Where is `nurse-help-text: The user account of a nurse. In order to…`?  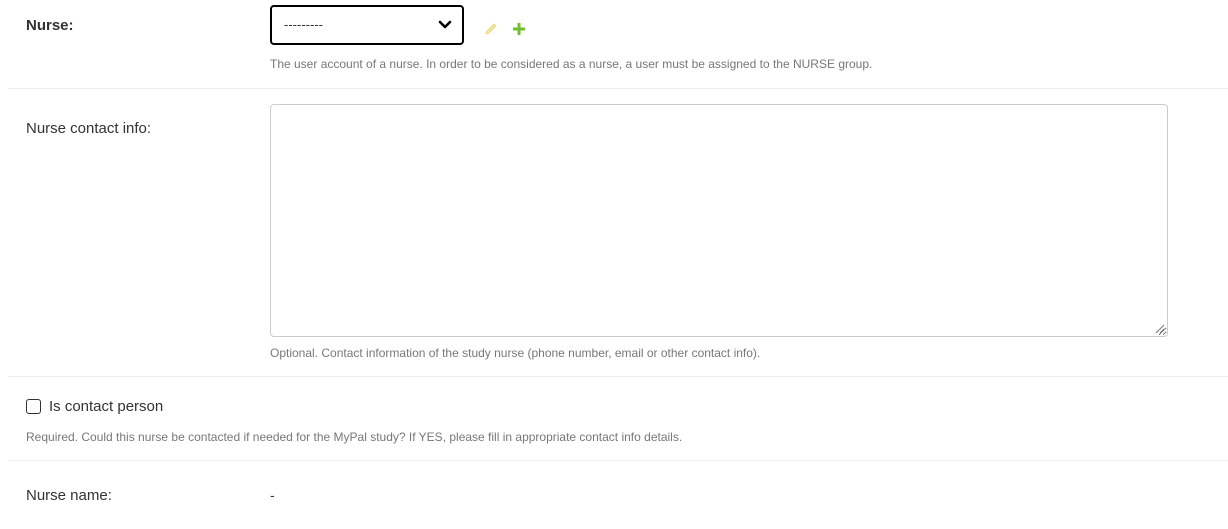 nurse-help-text: The user account of a nurse. In order to… is located at coordinates (571, 64).